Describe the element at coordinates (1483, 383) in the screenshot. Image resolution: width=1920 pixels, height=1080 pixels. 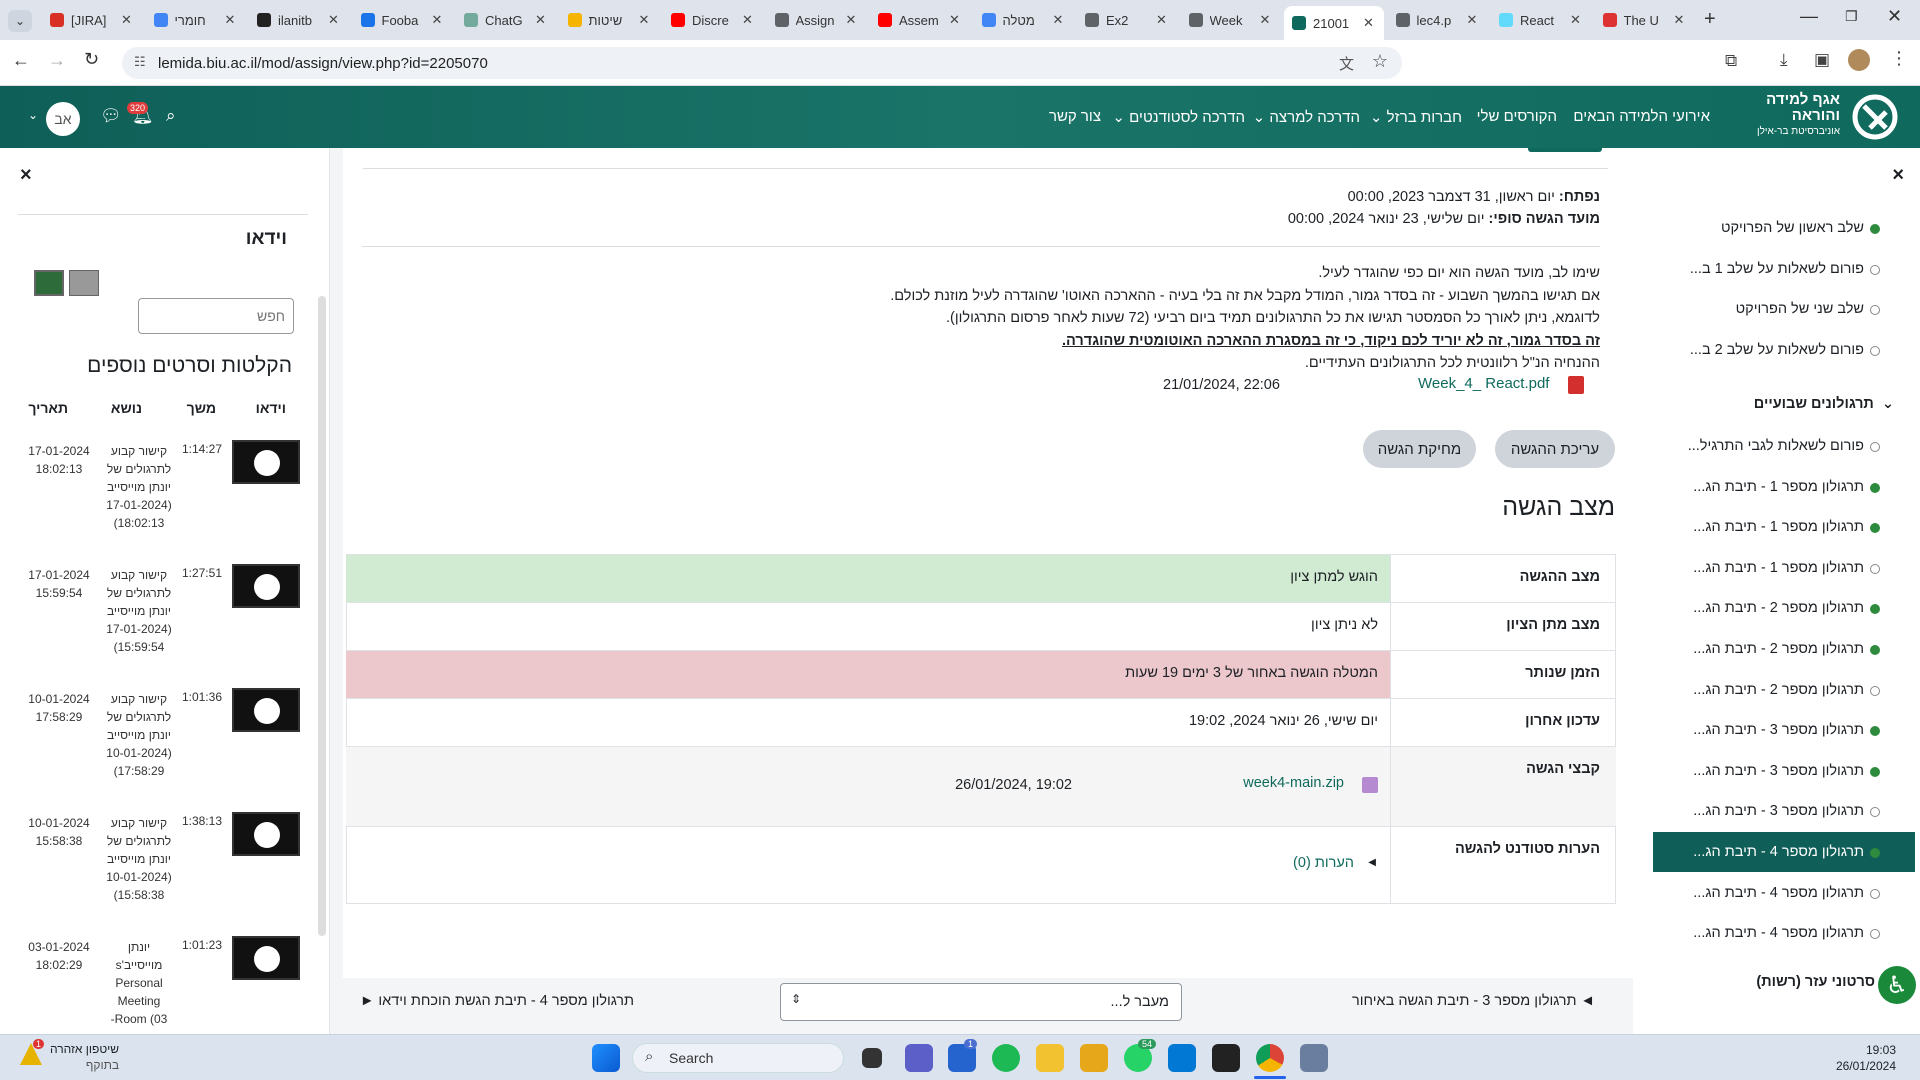
I see `attachment-link: Week_4_ React.pdf` at that location.